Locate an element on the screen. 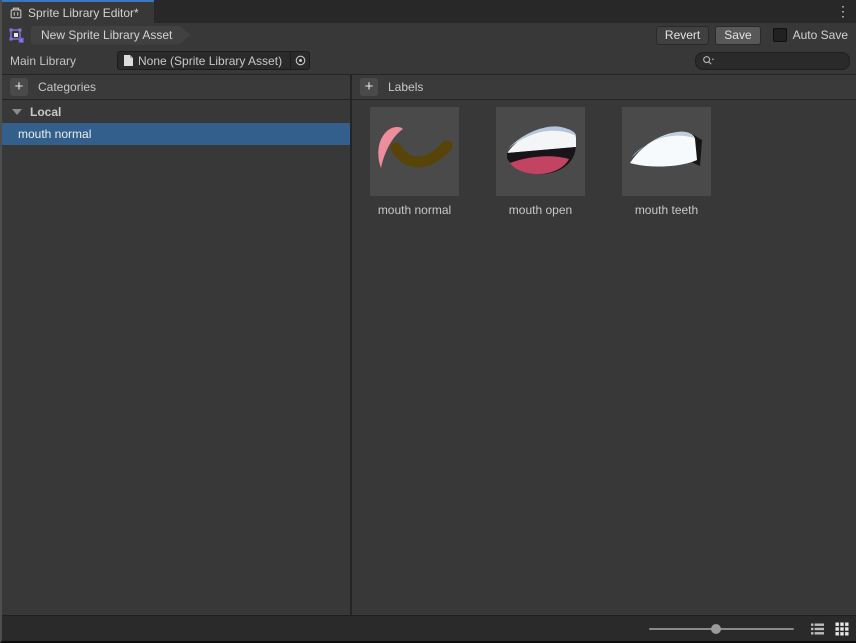 The width and height of the screenshot is (856, 643). target-picker-icon is located at coordinates (299, 60).